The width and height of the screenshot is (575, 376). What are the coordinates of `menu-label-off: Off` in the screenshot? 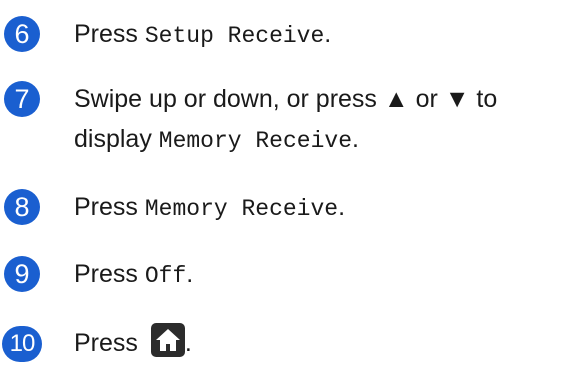 It's located at (165, 276).